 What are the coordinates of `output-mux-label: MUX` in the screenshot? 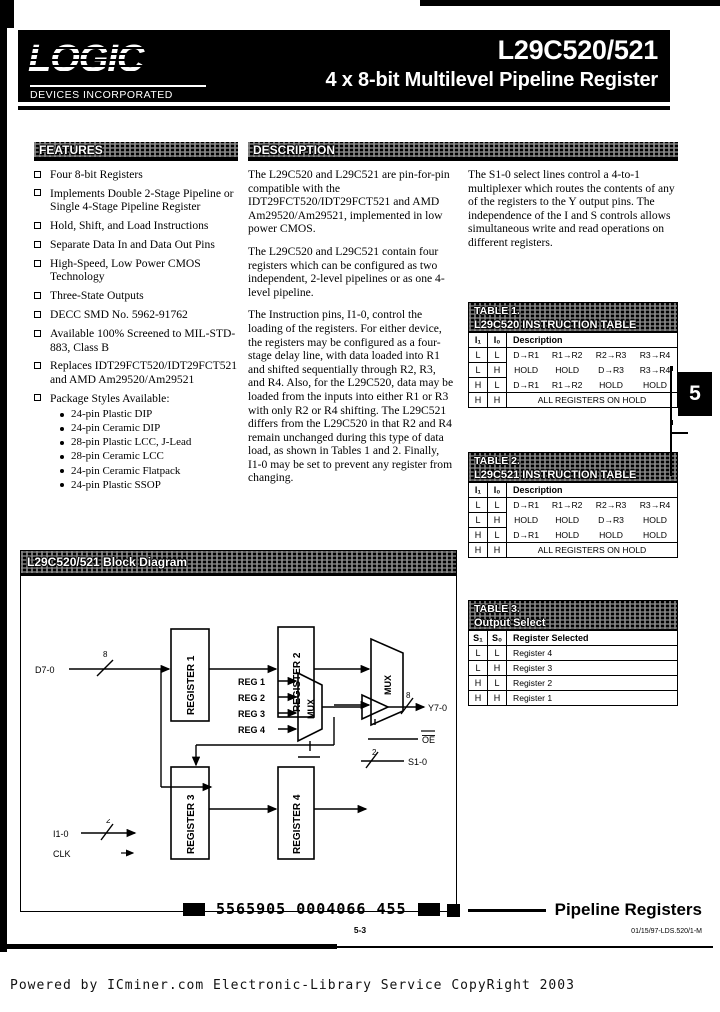 It's located at (311, 709).